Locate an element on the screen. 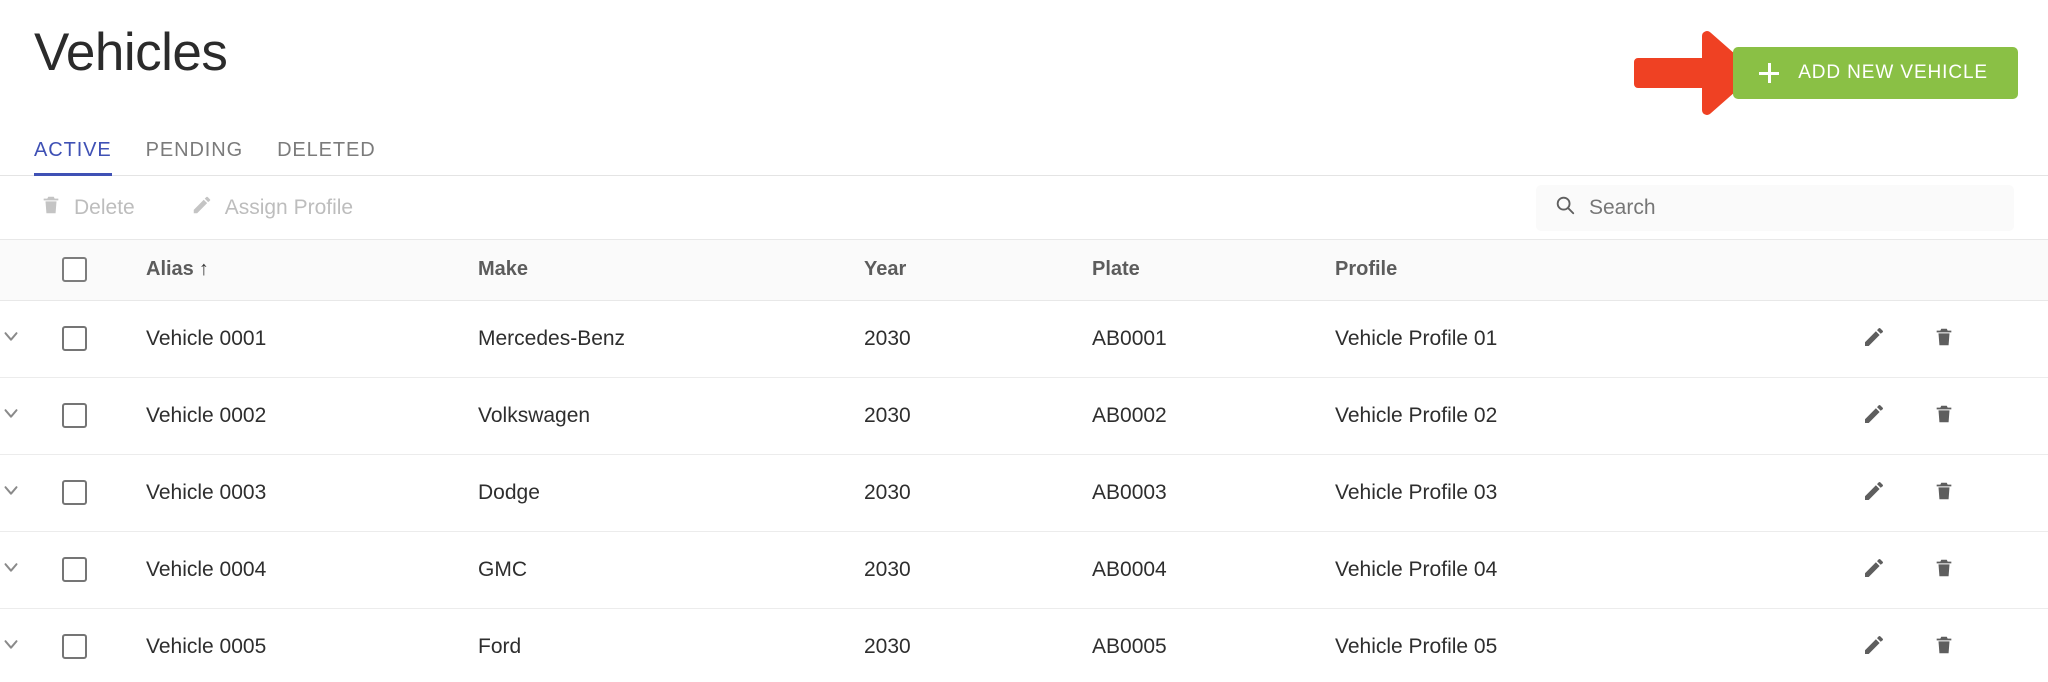 The width and height of the screenshot is (2048, 682). table-header: Alias ↑ Make Year Plate Profile is located at coordinates (1024, 270).